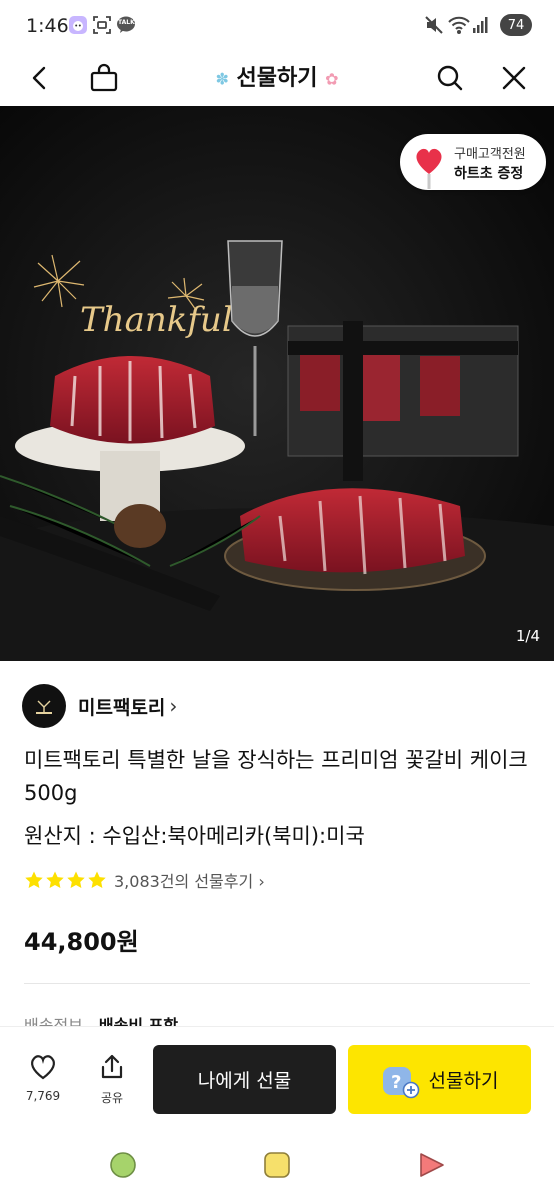 The image size is (554, 1200). I want to click on notification-app-icon, so click(78, 25).